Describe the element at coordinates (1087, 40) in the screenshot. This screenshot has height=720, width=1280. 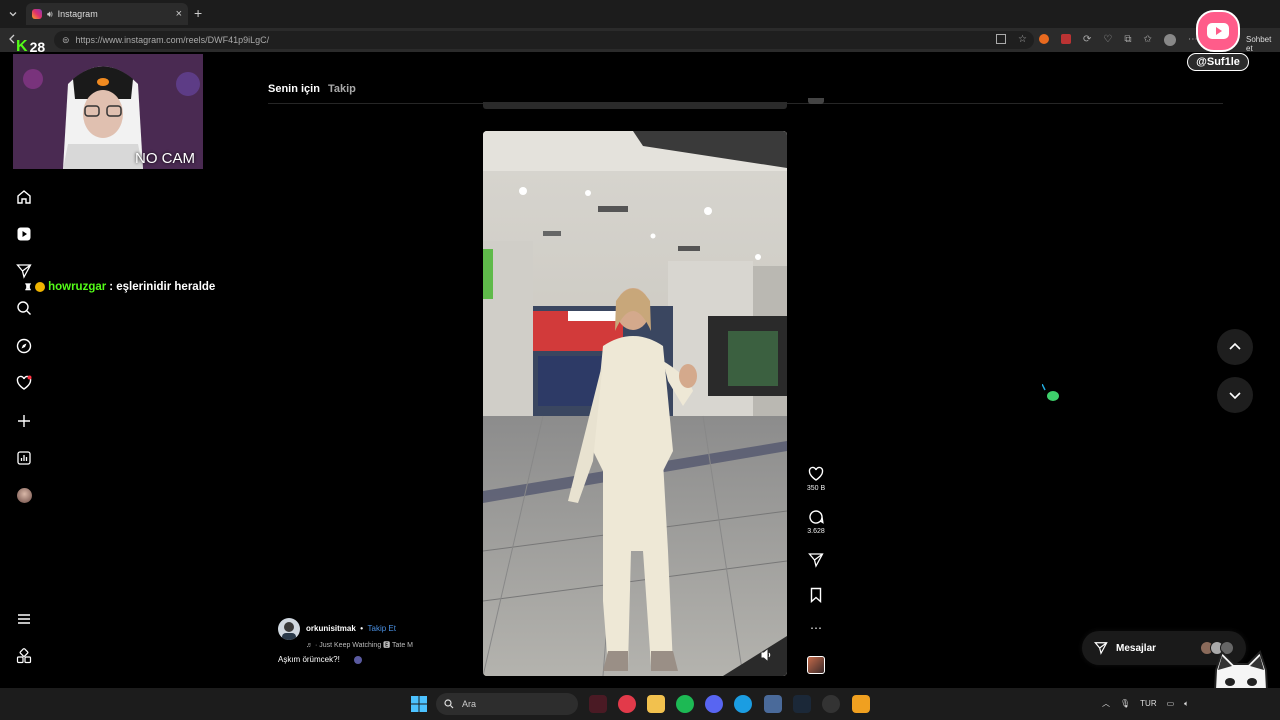
I see `extensions-puzzle-icon: ⟳` at that location.